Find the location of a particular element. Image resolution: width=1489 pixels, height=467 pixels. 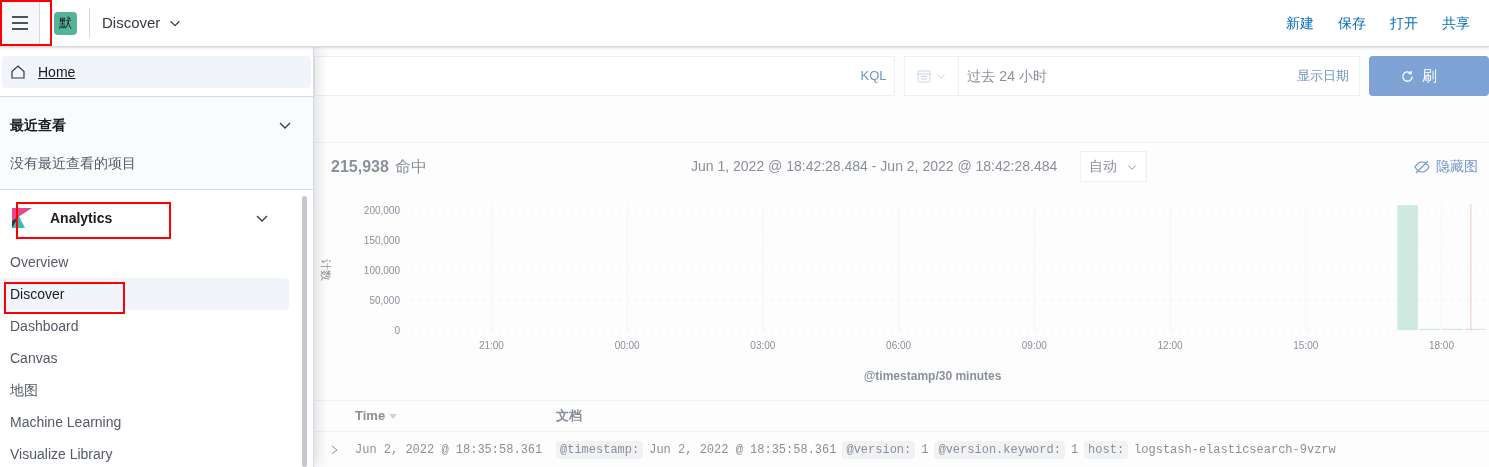

time-range-text: 过去 24 小时 is located at coordinates (1007, 76).